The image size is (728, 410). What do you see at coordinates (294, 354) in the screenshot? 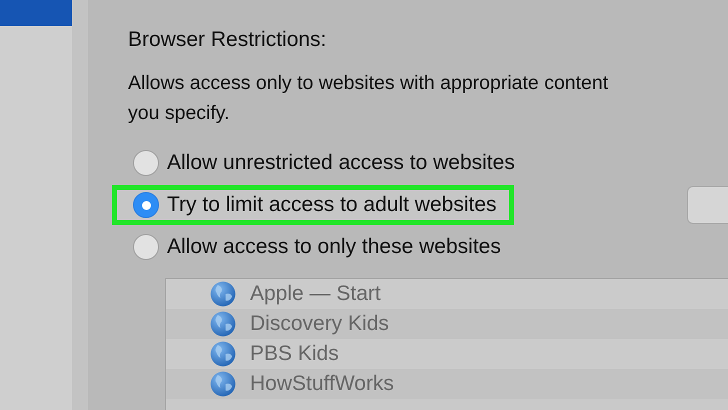
I see `website-name: PBS Kids` at bounding box center [294, 354].